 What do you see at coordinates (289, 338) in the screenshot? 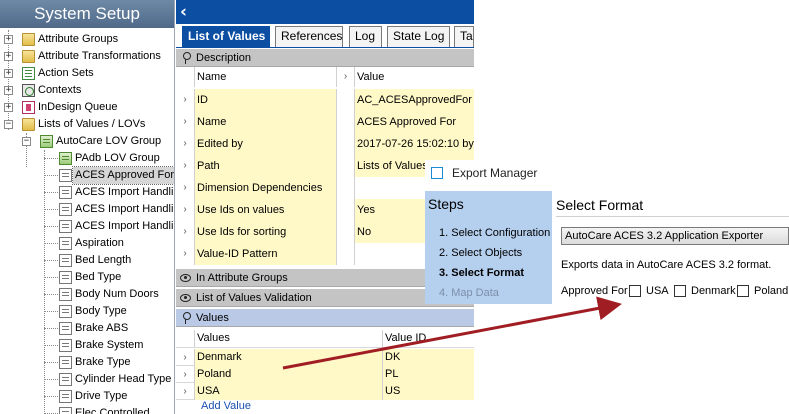
I see `column-header-values: Values` at bounding box center [289, 338].